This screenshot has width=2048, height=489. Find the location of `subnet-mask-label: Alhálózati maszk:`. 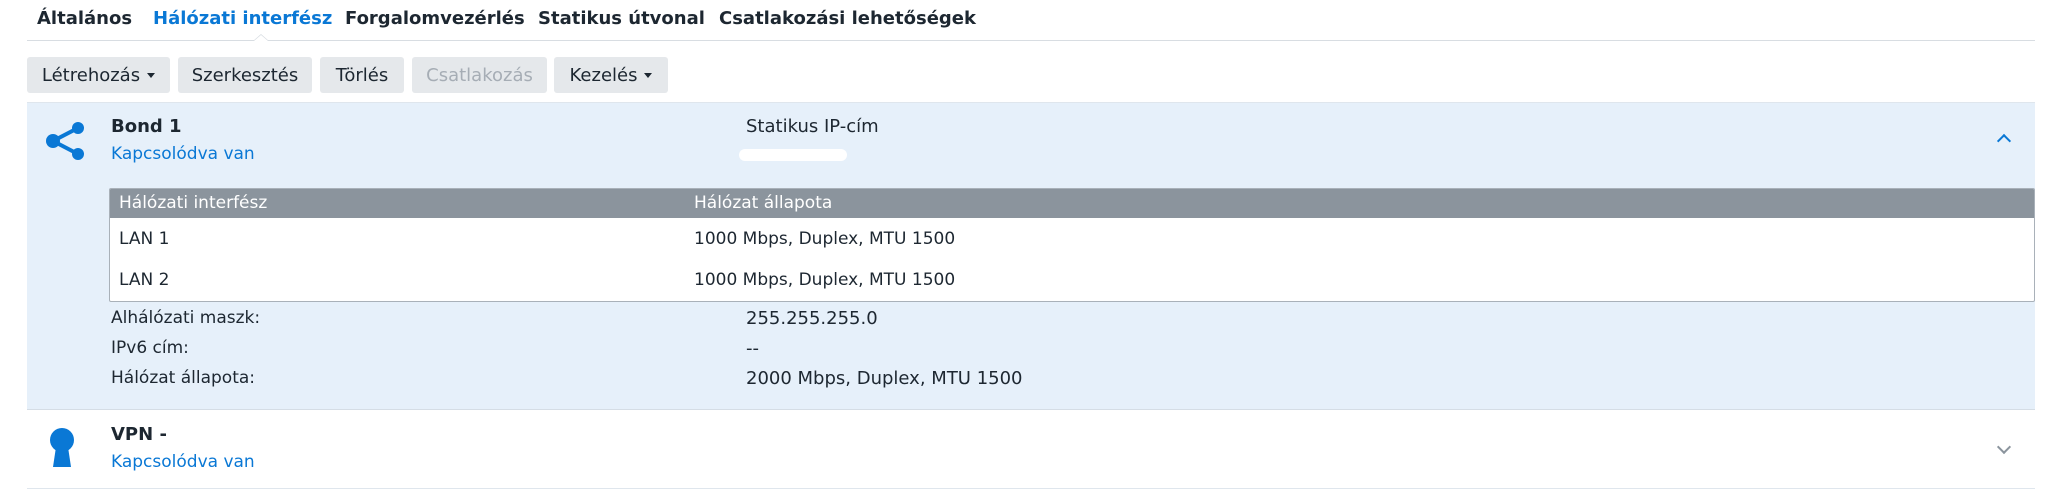

subnet-mask-label: Alhálózati maszk: is located at coordinates (186, 318).